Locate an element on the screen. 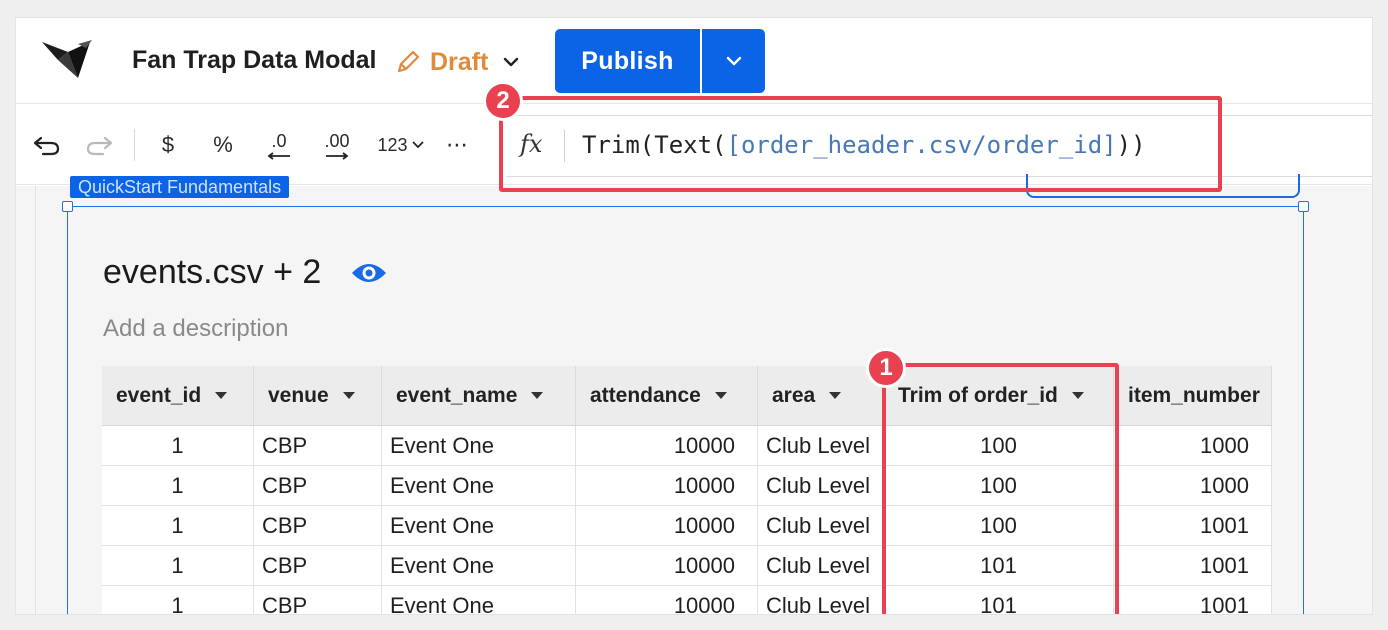 This screenshot has height=630, width=1388. column-header: event_id is located at coordinates (178, 396).